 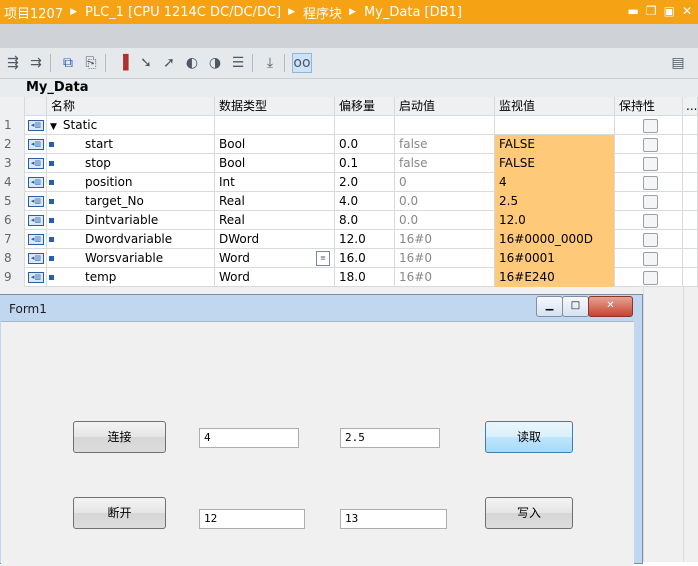 I want to click on column-header-name: 名称, so click(x=131, y=106).